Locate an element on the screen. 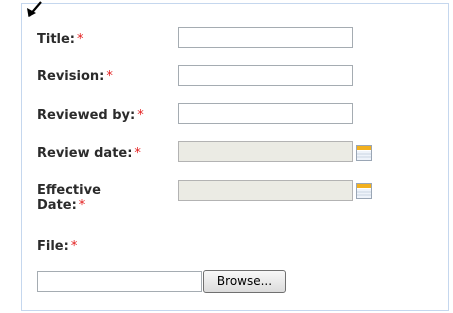 The height and width of the screenshot is (313, 453). review-date-label: Review date: * is located at coordinates (89, 153).